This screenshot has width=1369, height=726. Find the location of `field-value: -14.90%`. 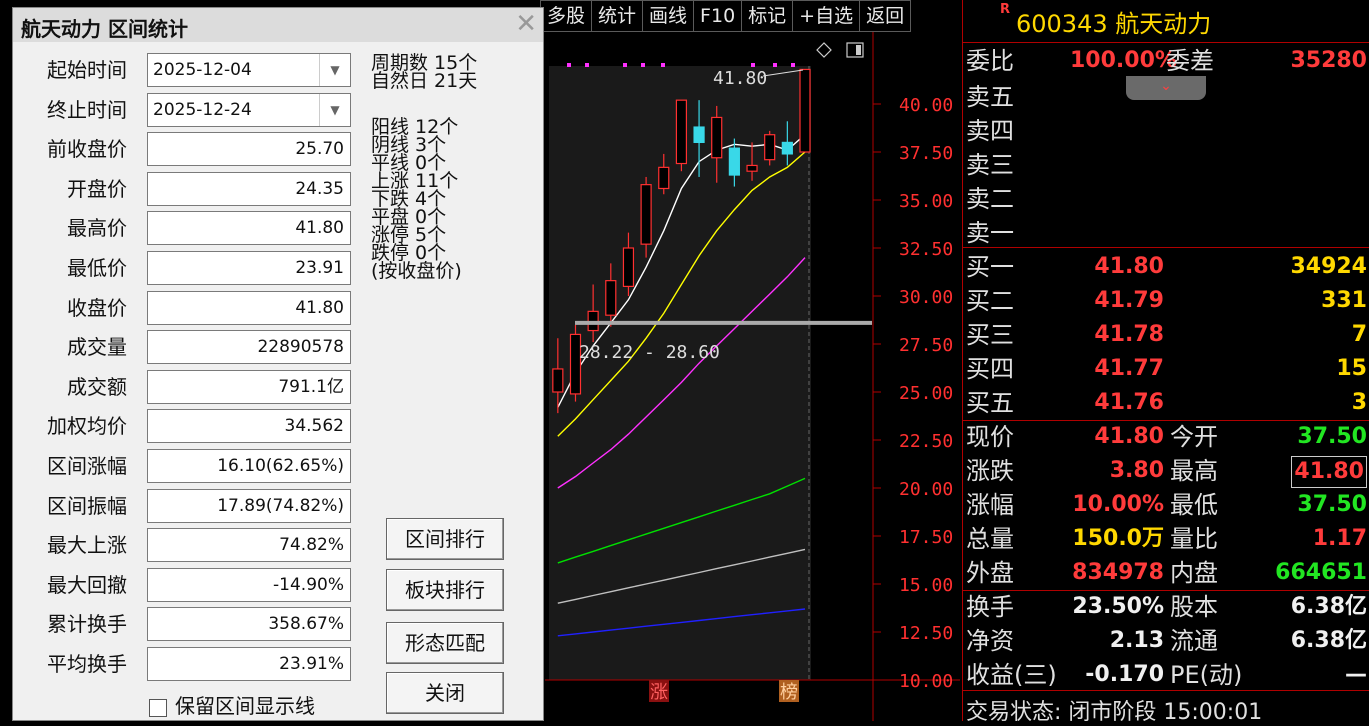

field-value: -14.90% is located at coordinates (308, 584).